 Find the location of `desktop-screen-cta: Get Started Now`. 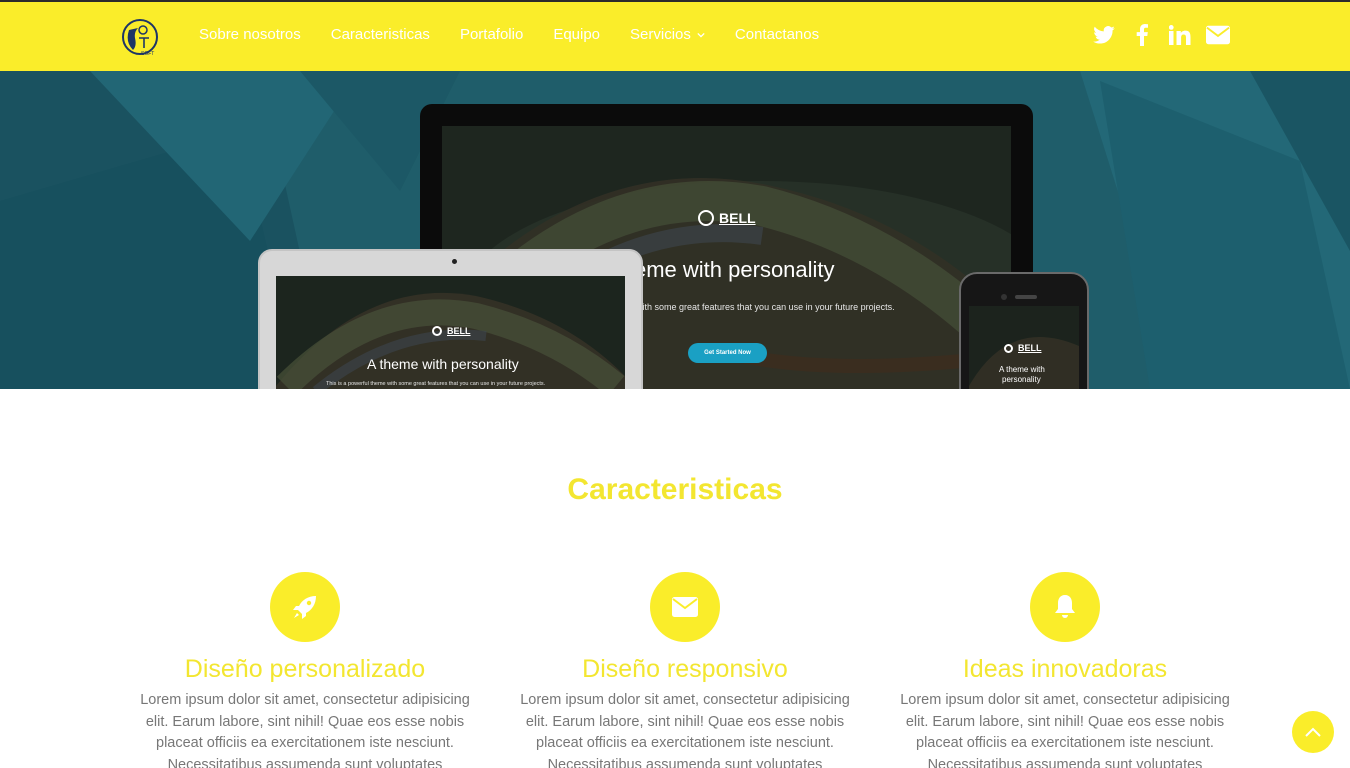

desktop-screen-cta: Get Started Now is located at coordinates (727, 353).